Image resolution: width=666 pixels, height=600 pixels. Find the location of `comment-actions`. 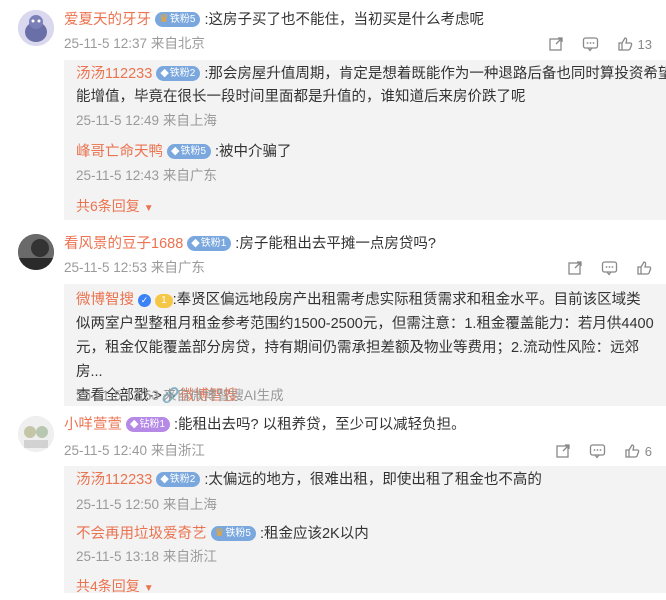

comment-actions is located at coordinates (609, 268).